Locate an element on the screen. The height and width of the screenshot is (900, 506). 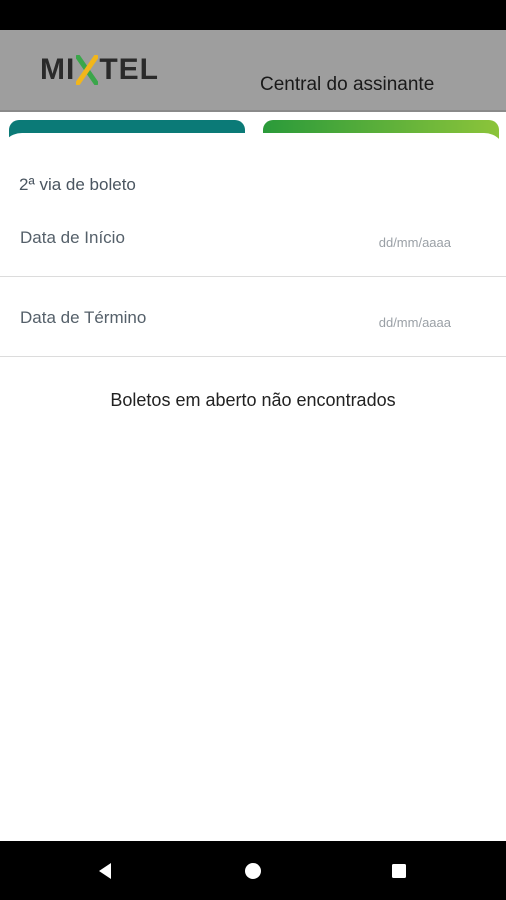
end-date-label: Data de Término is located at coordinates (83, 317).